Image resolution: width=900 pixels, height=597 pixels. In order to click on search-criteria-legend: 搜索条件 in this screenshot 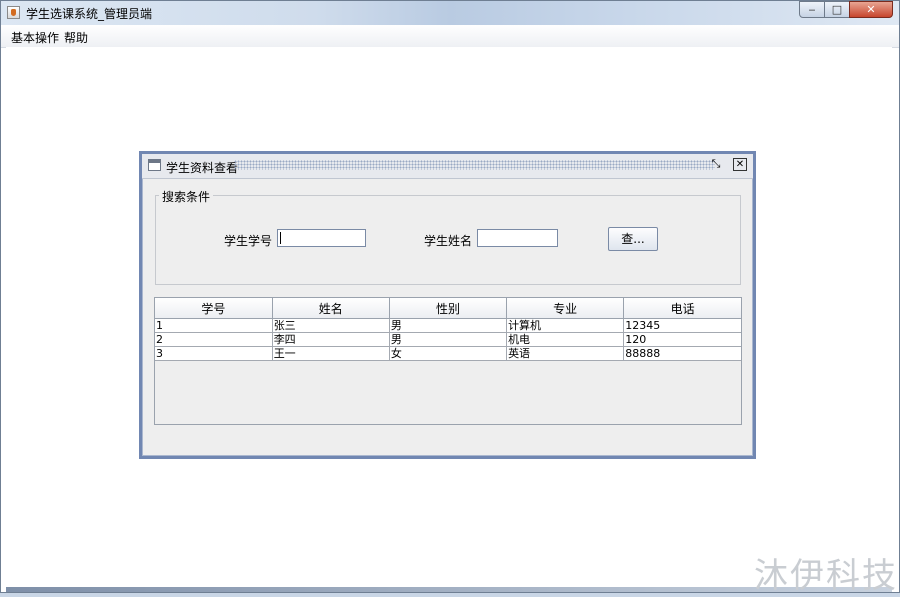, I will do `click(186, 196)`.